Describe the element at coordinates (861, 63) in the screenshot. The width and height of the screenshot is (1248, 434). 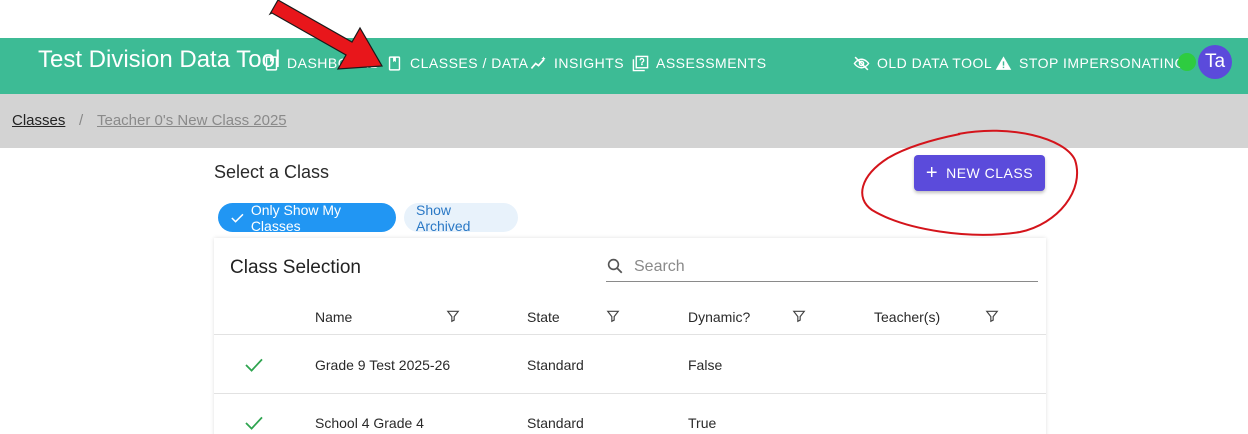
I see `hide-icon` at that location.